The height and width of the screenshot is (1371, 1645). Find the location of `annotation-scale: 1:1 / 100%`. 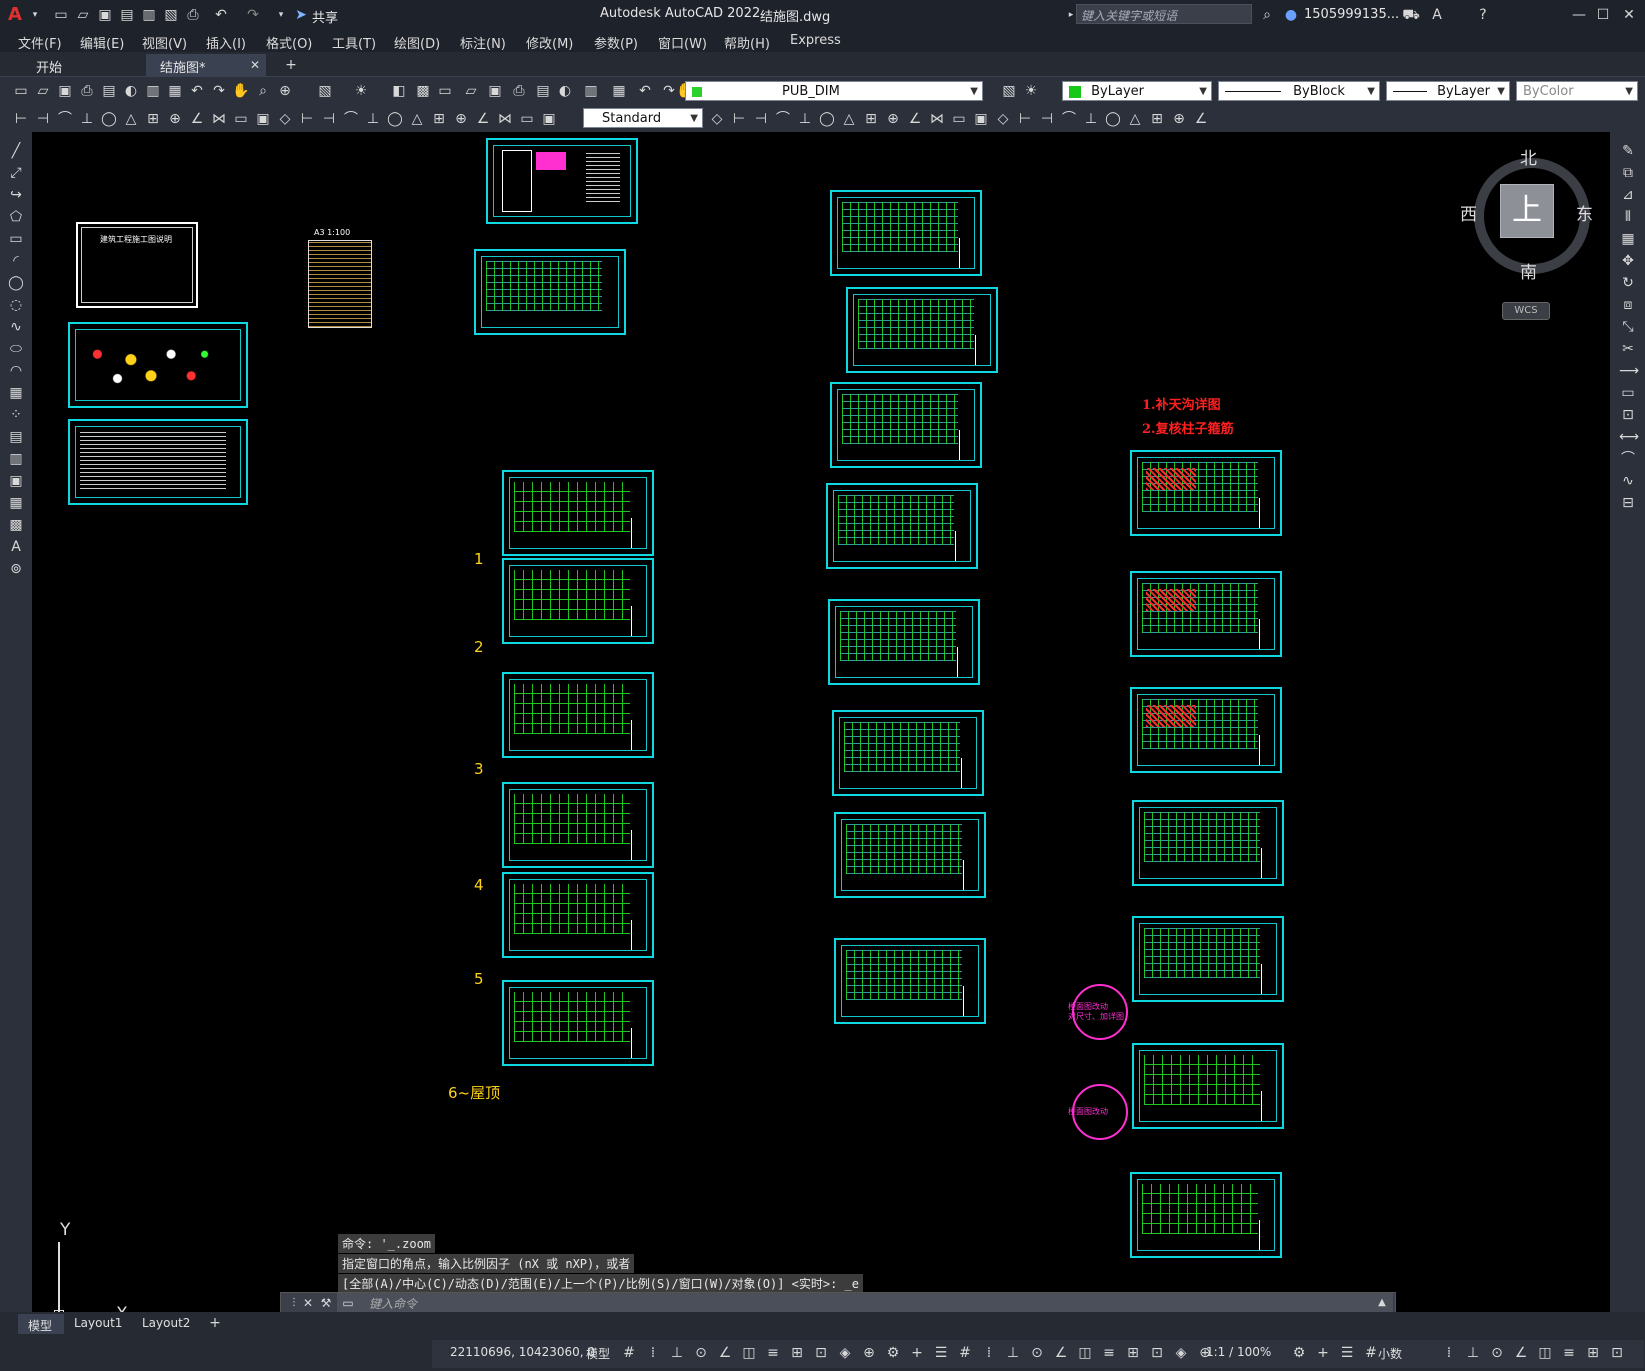

annotation-scale: 1:1 / 100% is located at coordinates (1238, 1352).